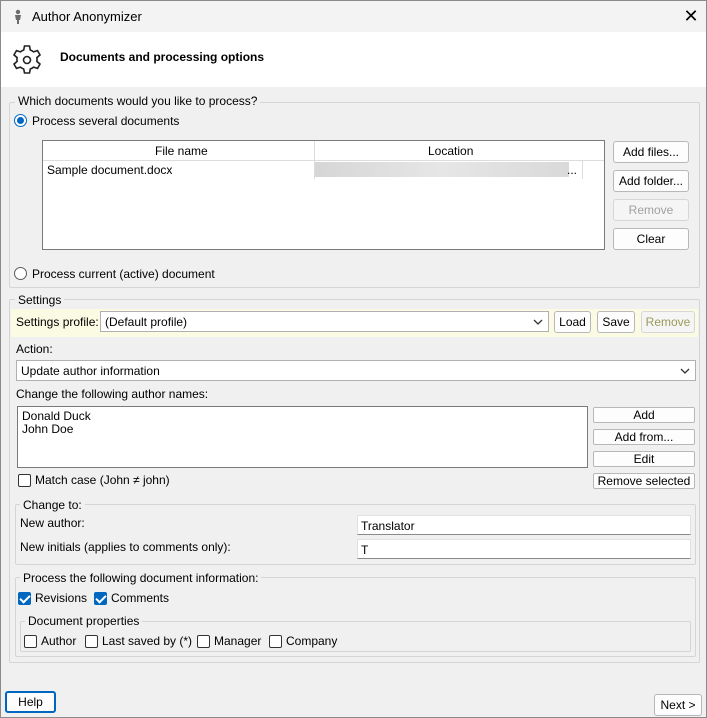 The height and width of the screenshot is (718, 707). Describe the element at coordinates (668, 322) in the screenshot. I see `remove-profile-button: Remove` at that location.